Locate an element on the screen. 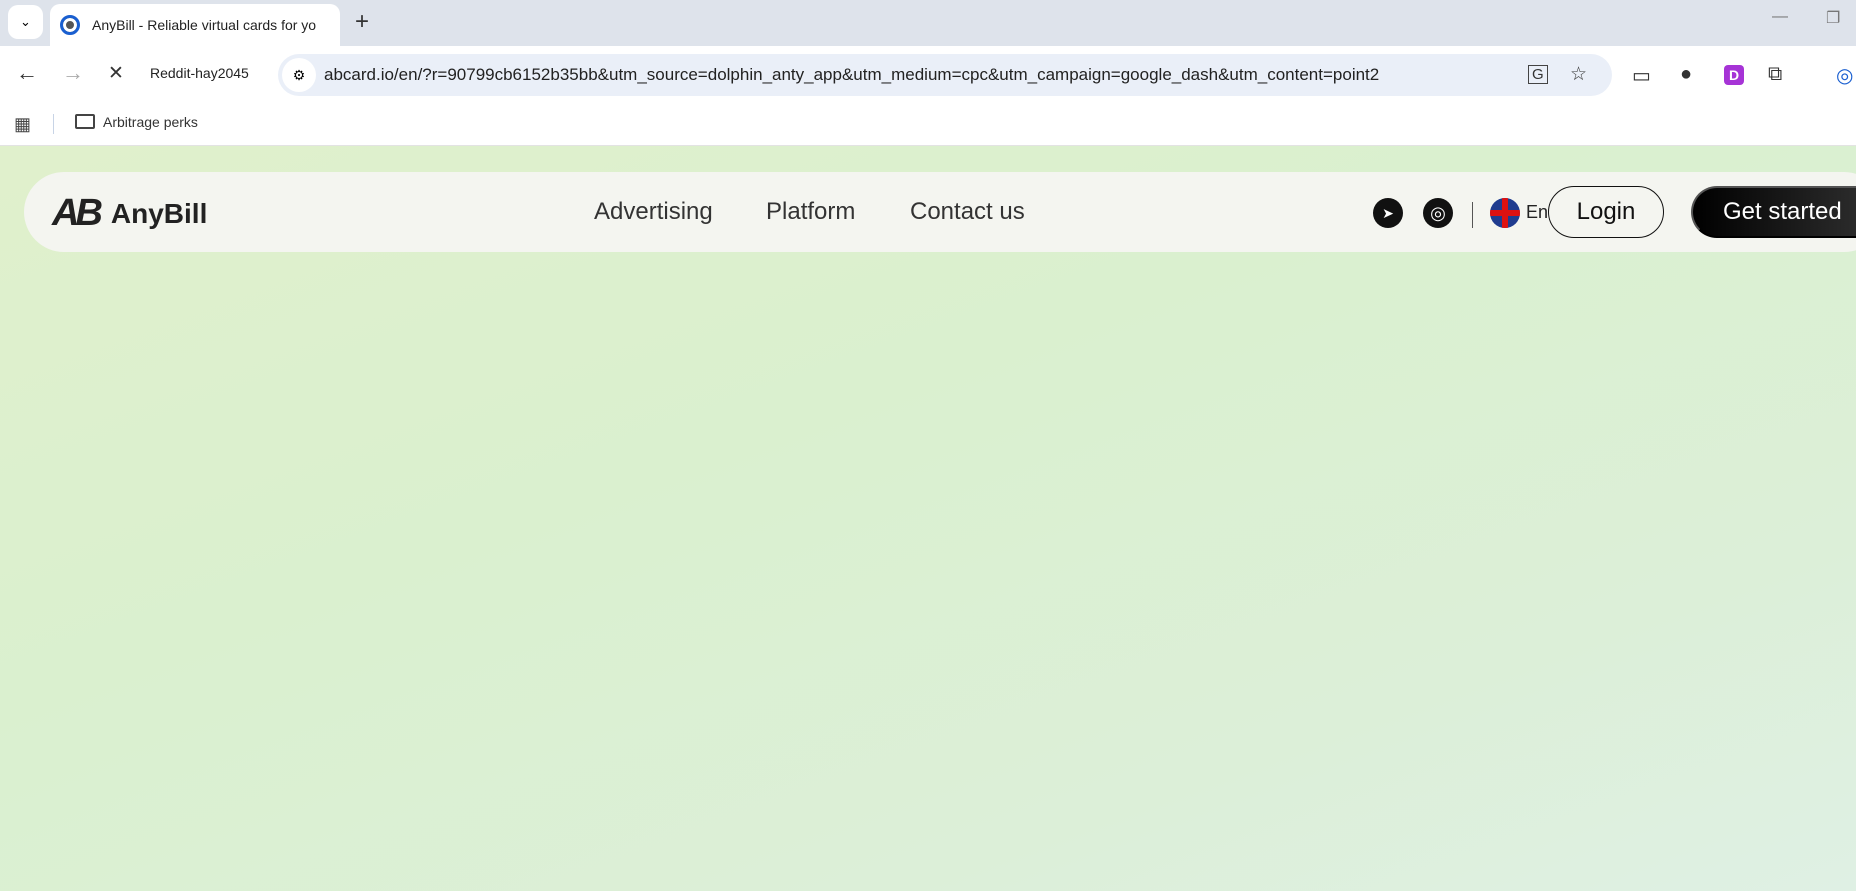 This screenshot has height=891, width=1856. forward-button: → is located at coordinates (73, 73).